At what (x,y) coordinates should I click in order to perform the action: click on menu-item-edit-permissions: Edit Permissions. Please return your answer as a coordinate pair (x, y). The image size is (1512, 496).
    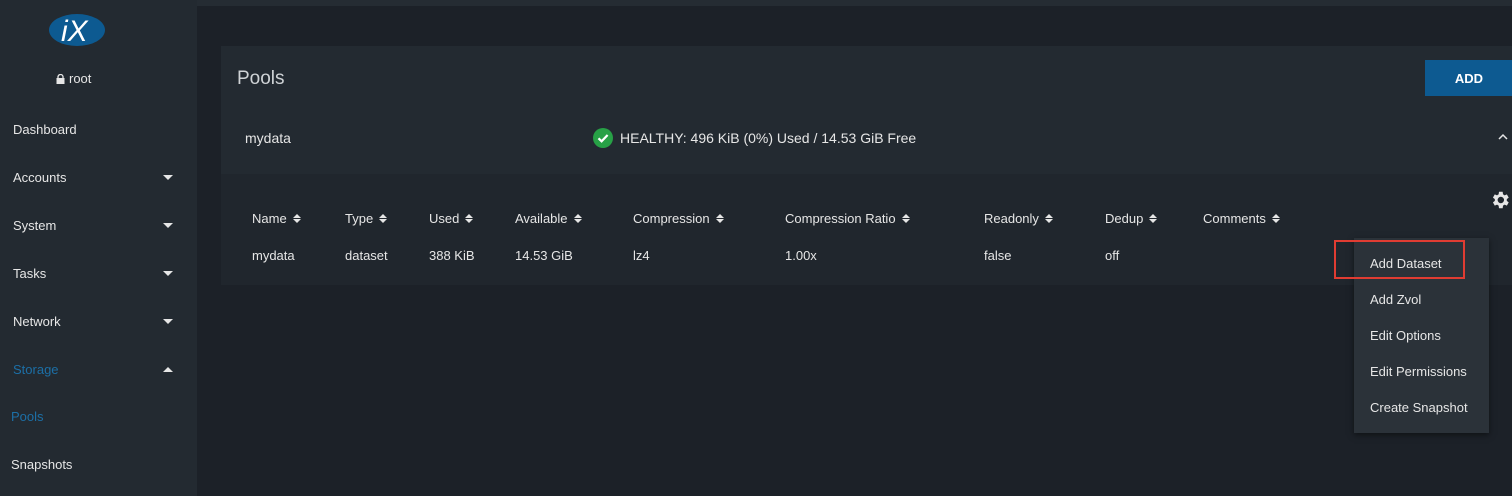
    Looking at the image, I should click on (1418, 371).